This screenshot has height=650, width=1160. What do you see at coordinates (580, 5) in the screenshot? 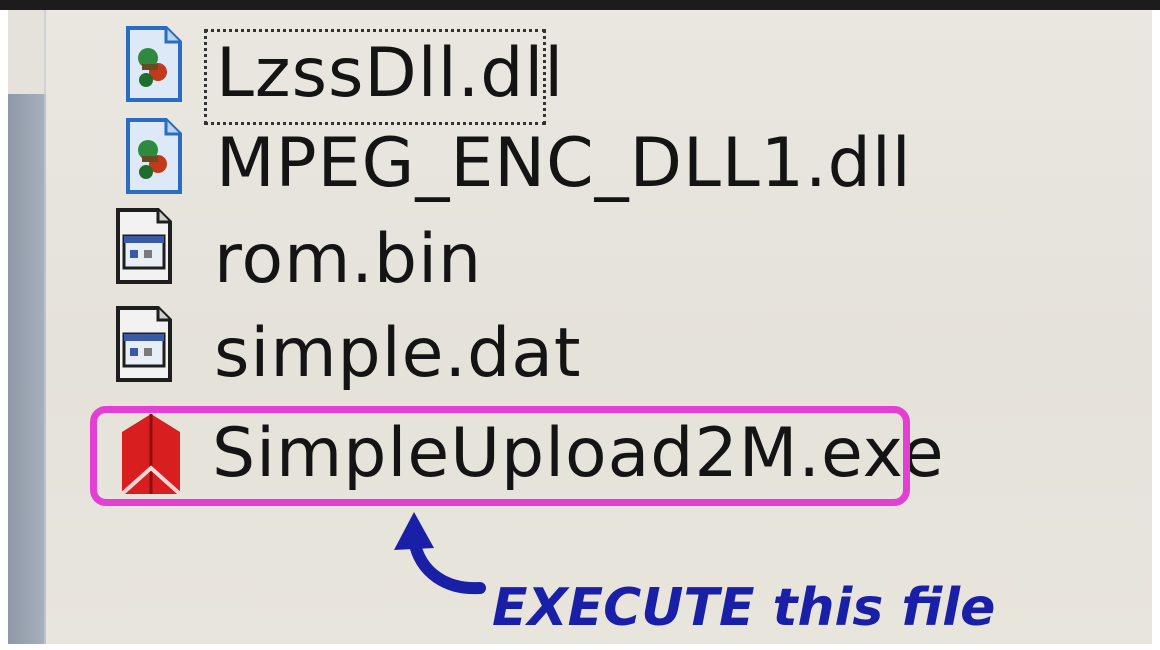
I see `monitor-bezel` at bounding box center [580, 5].